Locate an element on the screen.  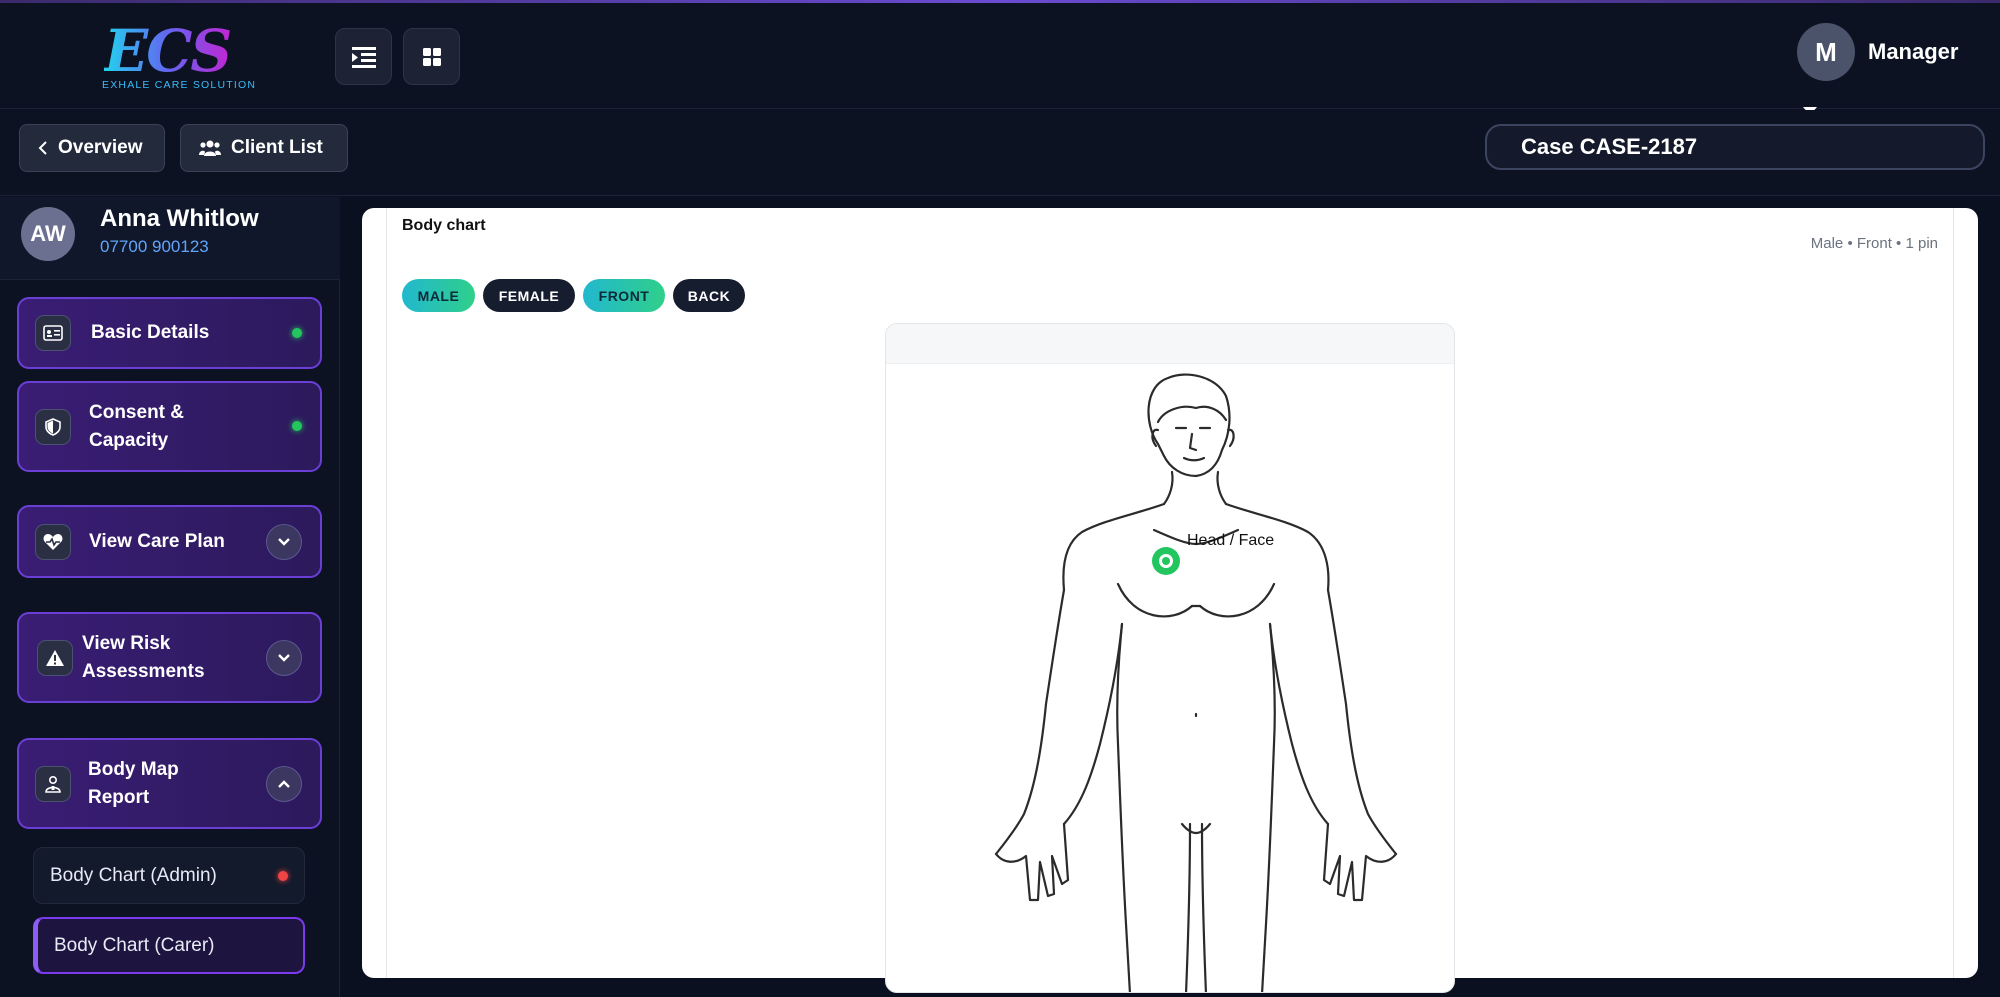
sub-item-body-chart-admin: Body Chart (Admin) is located at coordinates (169, 875).